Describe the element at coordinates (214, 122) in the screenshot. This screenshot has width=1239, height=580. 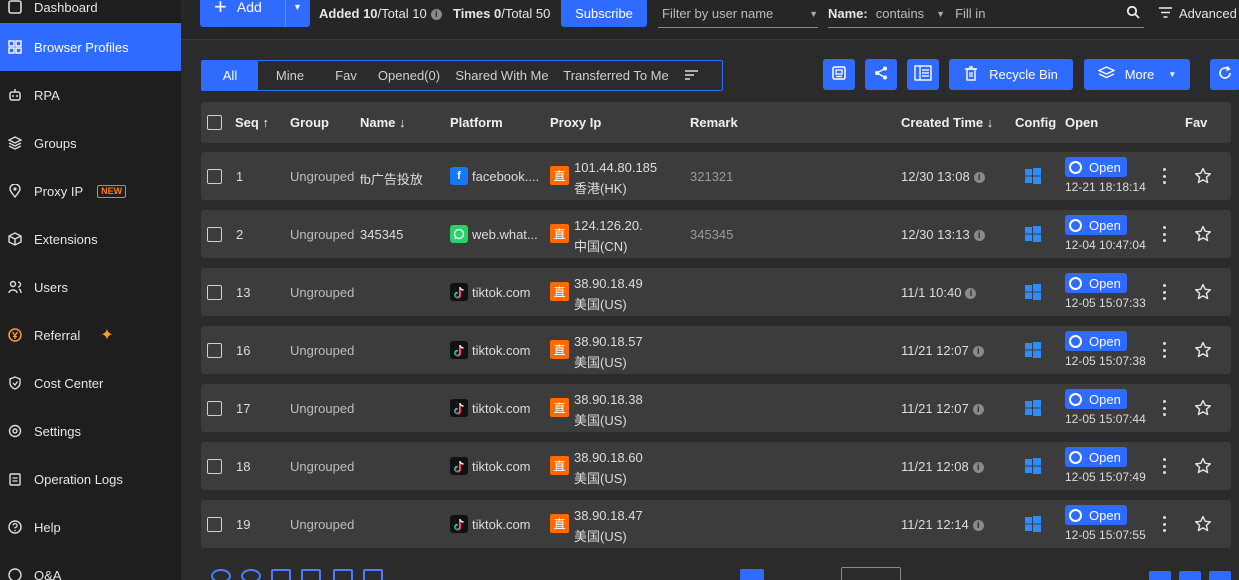
I see `select-all-checkbox` at that location.